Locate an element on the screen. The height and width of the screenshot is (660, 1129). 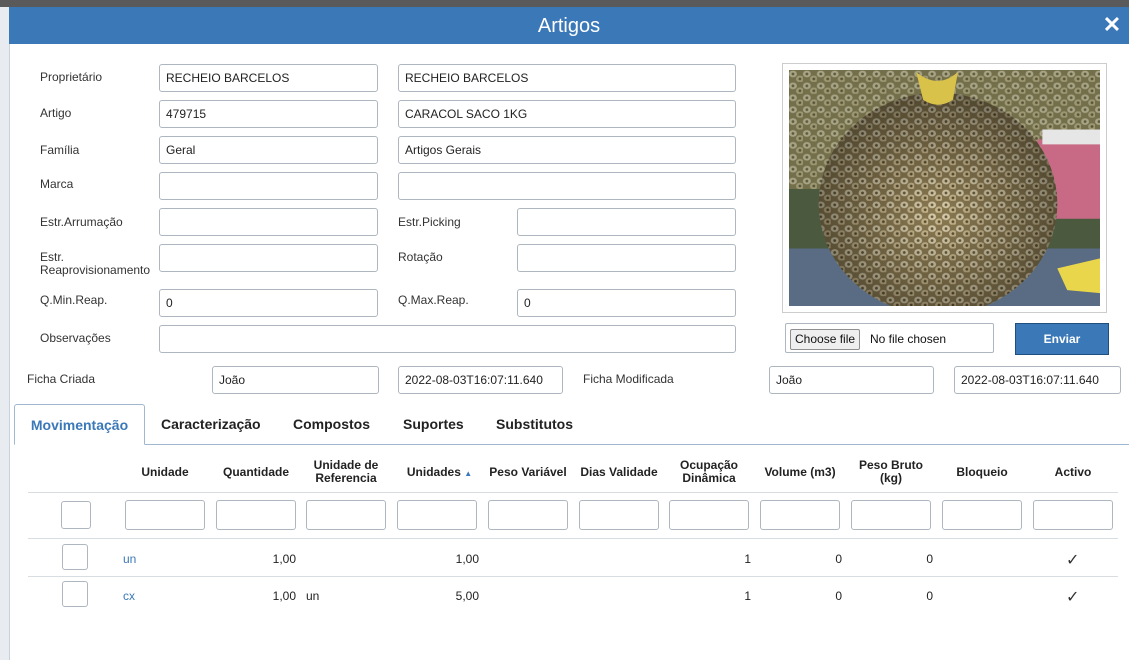
filter-activo is located at coordinates (1073, 515).